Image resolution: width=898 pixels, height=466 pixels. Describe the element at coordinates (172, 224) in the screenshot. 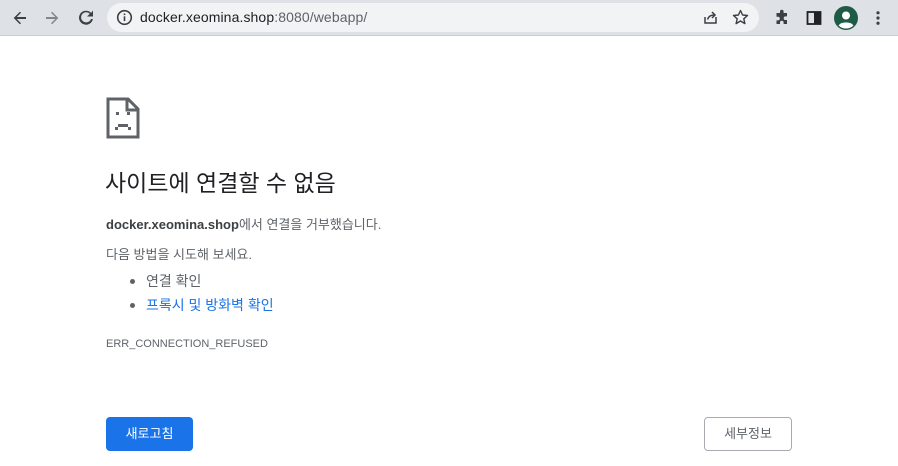

I see `error-domain: docker.xeomina.shop` at that location.